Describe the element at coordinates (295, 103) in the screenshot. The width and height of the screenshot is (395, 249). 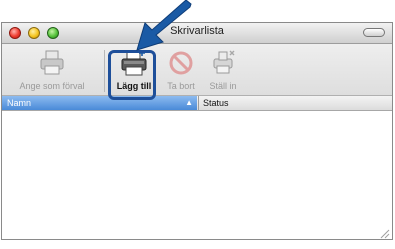
I see `status-column-header: Status` at that location.